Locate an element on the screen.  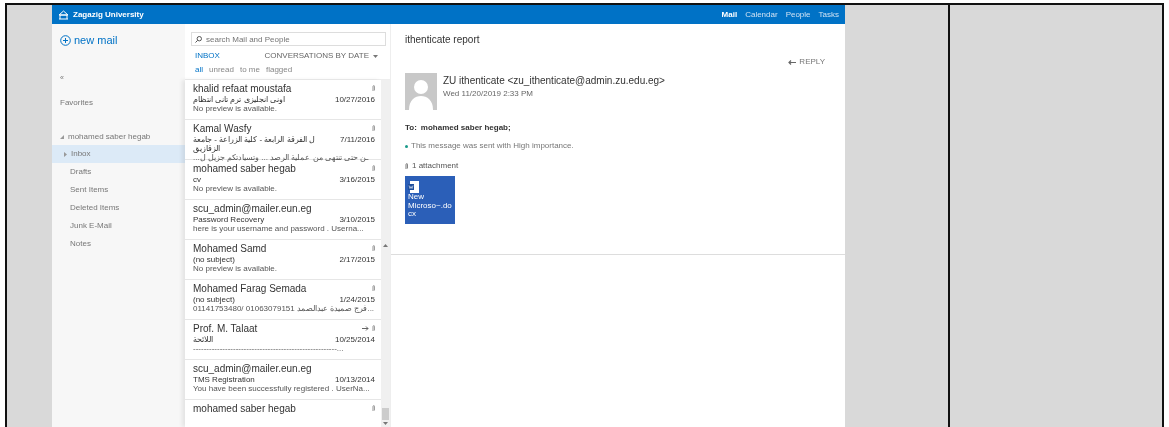
message-date: 1/24/2015 is located at coordinates (357, 299).